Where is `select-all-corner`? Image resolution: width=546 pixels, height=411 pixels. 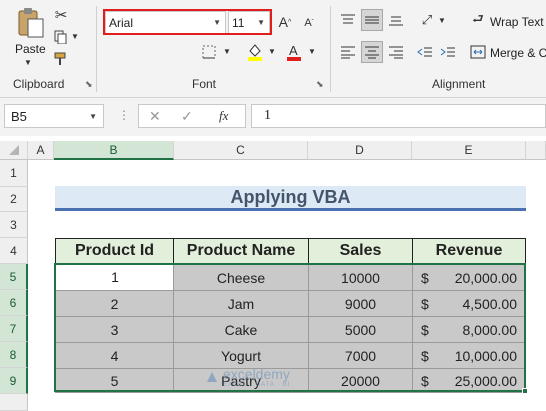 select-all-corner is located at coordinates (14, 150).